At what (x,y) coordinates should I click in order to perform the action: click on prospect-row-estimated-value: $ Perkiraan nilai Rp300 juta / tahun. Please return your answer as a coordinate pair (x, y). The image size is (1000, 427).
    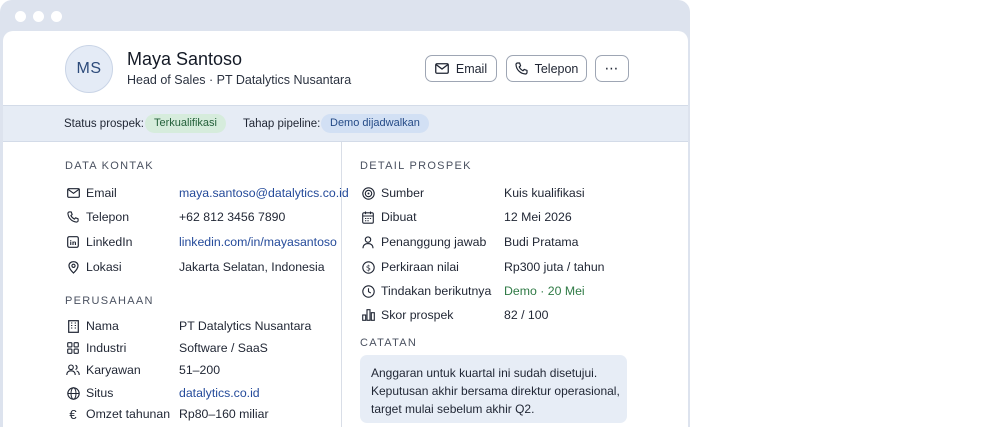
    Looking at the image, I should click on (505, 267).